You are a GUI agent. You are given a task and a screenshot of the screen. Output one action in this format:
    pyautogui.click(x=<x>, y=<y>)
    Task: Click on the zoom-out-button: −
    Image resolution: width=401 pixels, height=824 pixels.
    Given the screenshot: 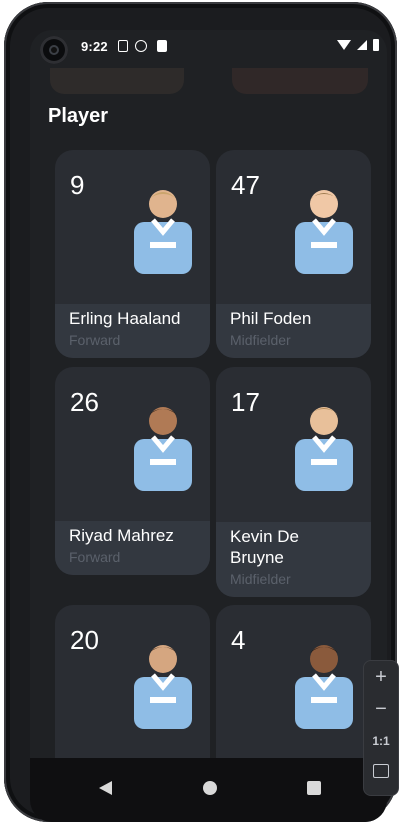 What is the action you would take?
    pyautogui.click(x=381, y=709)
    